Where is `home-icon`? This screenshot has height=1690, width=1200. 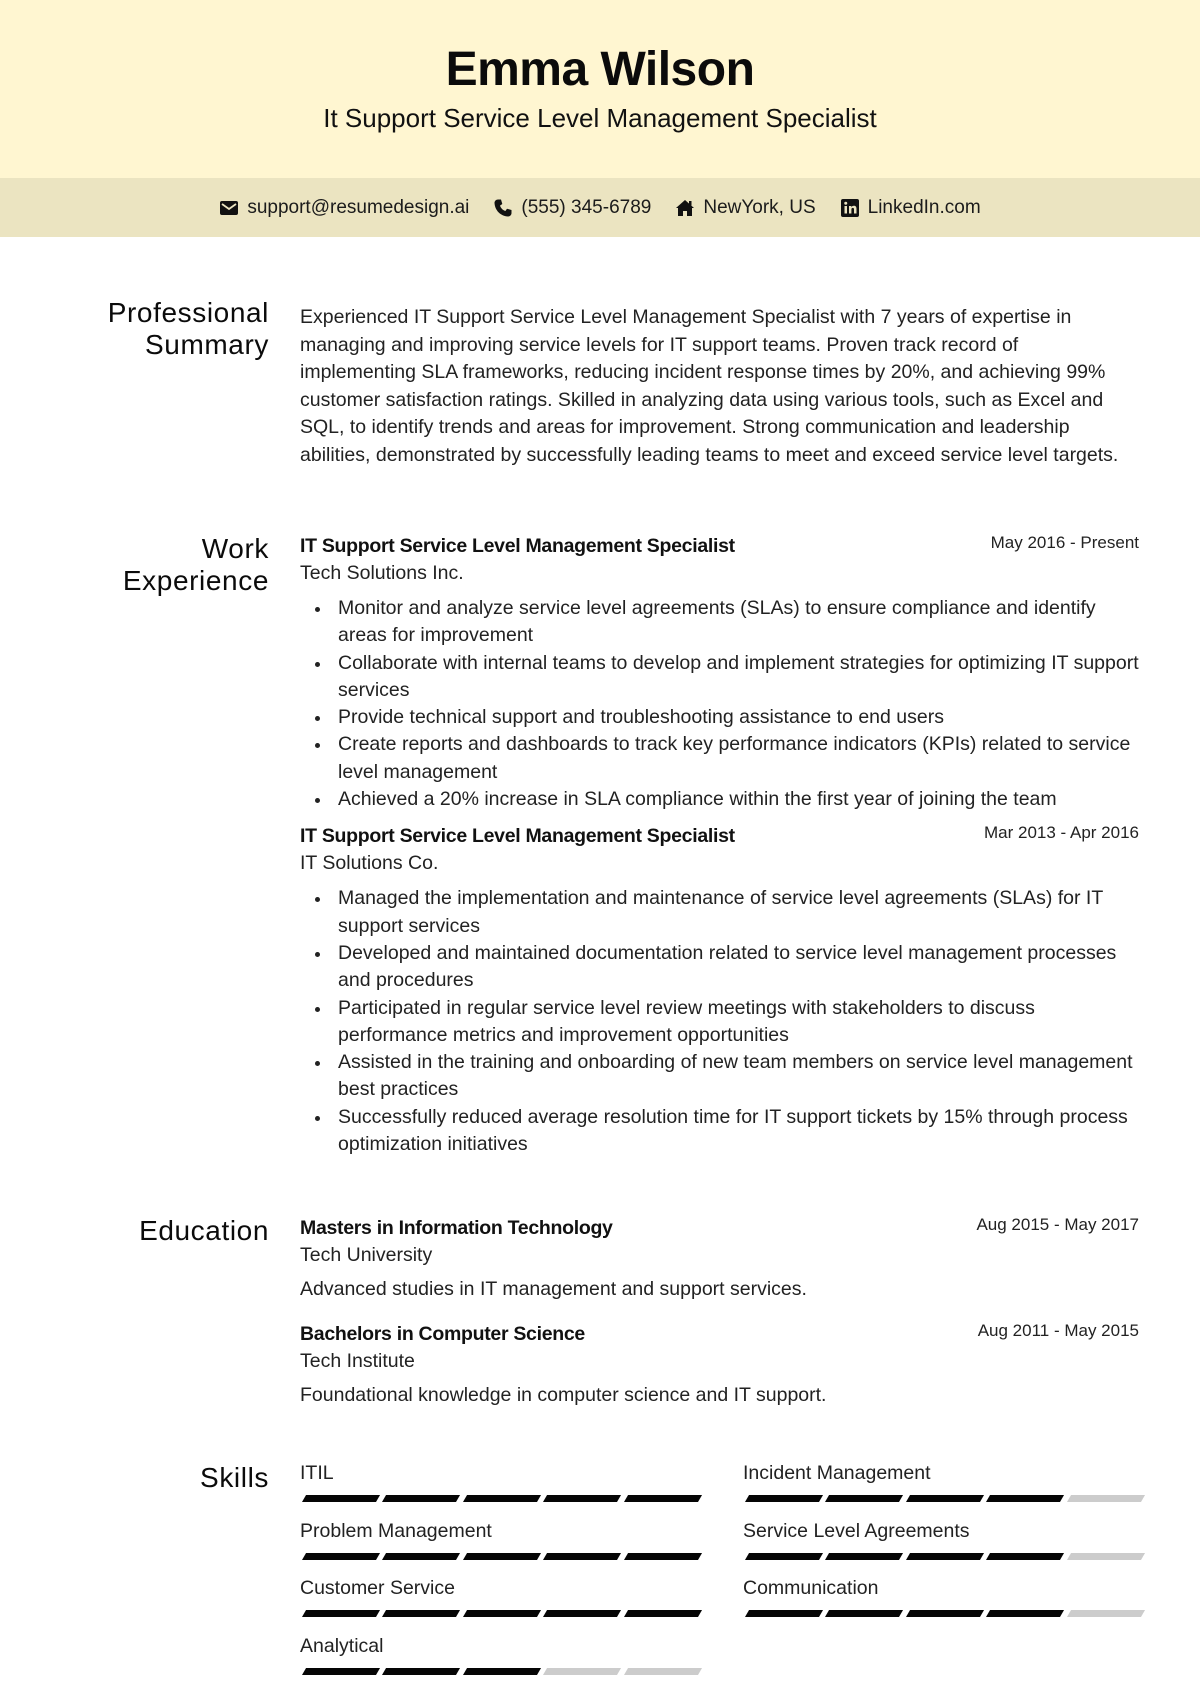
home-icon is located at coordinates (685, 208).